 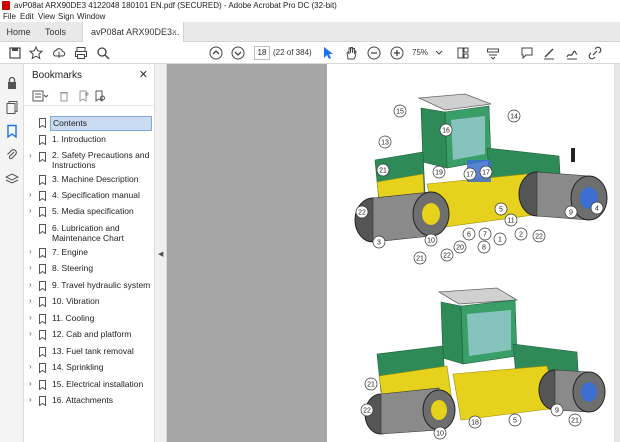 What do you see at coordinates (89, 369) in the screenshot?
I see `bookmark-item: › 14. Sprinkling` at bounding box center [89, 369].